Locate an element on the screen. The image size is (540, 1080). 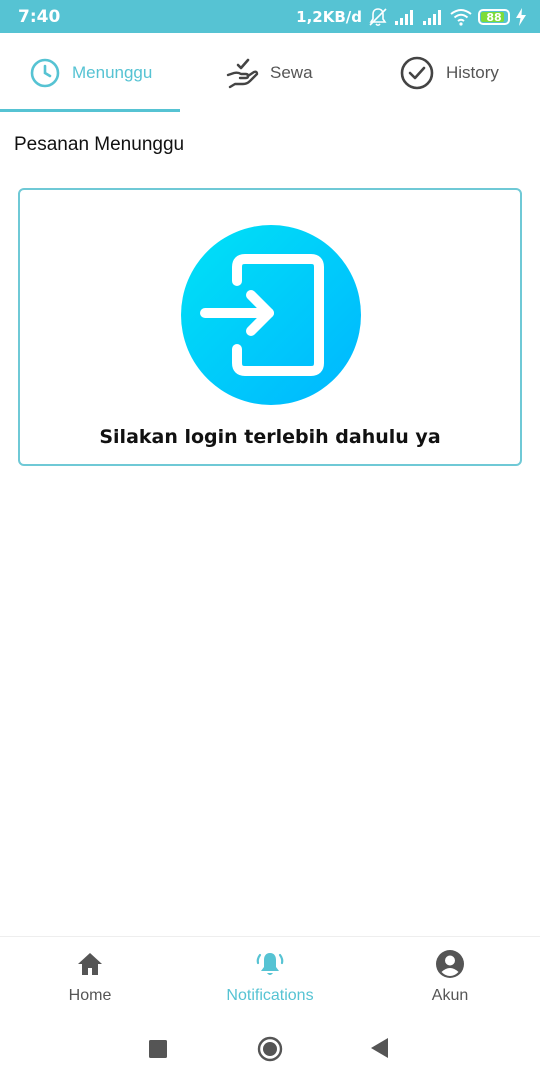
order-tabs: Menunggu Sewa History is located at coordinates (270, 73).